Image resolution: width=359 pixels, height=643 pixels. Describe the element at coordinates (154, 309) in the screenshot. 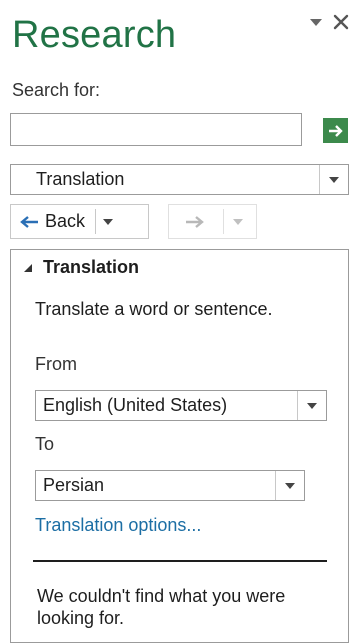

I see `section-description: Translate a word or sentence.` at that location.